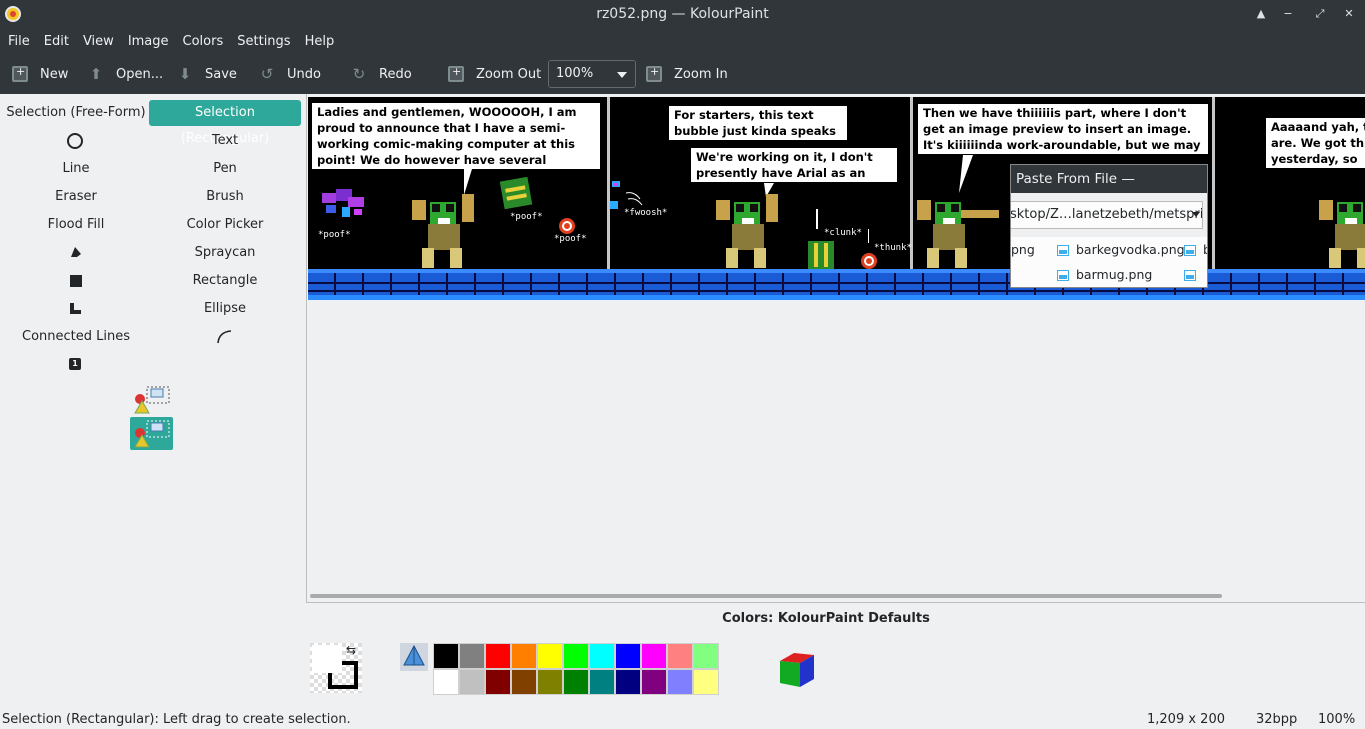  Describe the element at coordinates (225, 281) in the screenshot. I see `tool-rectangle: Rectangle` at that location.